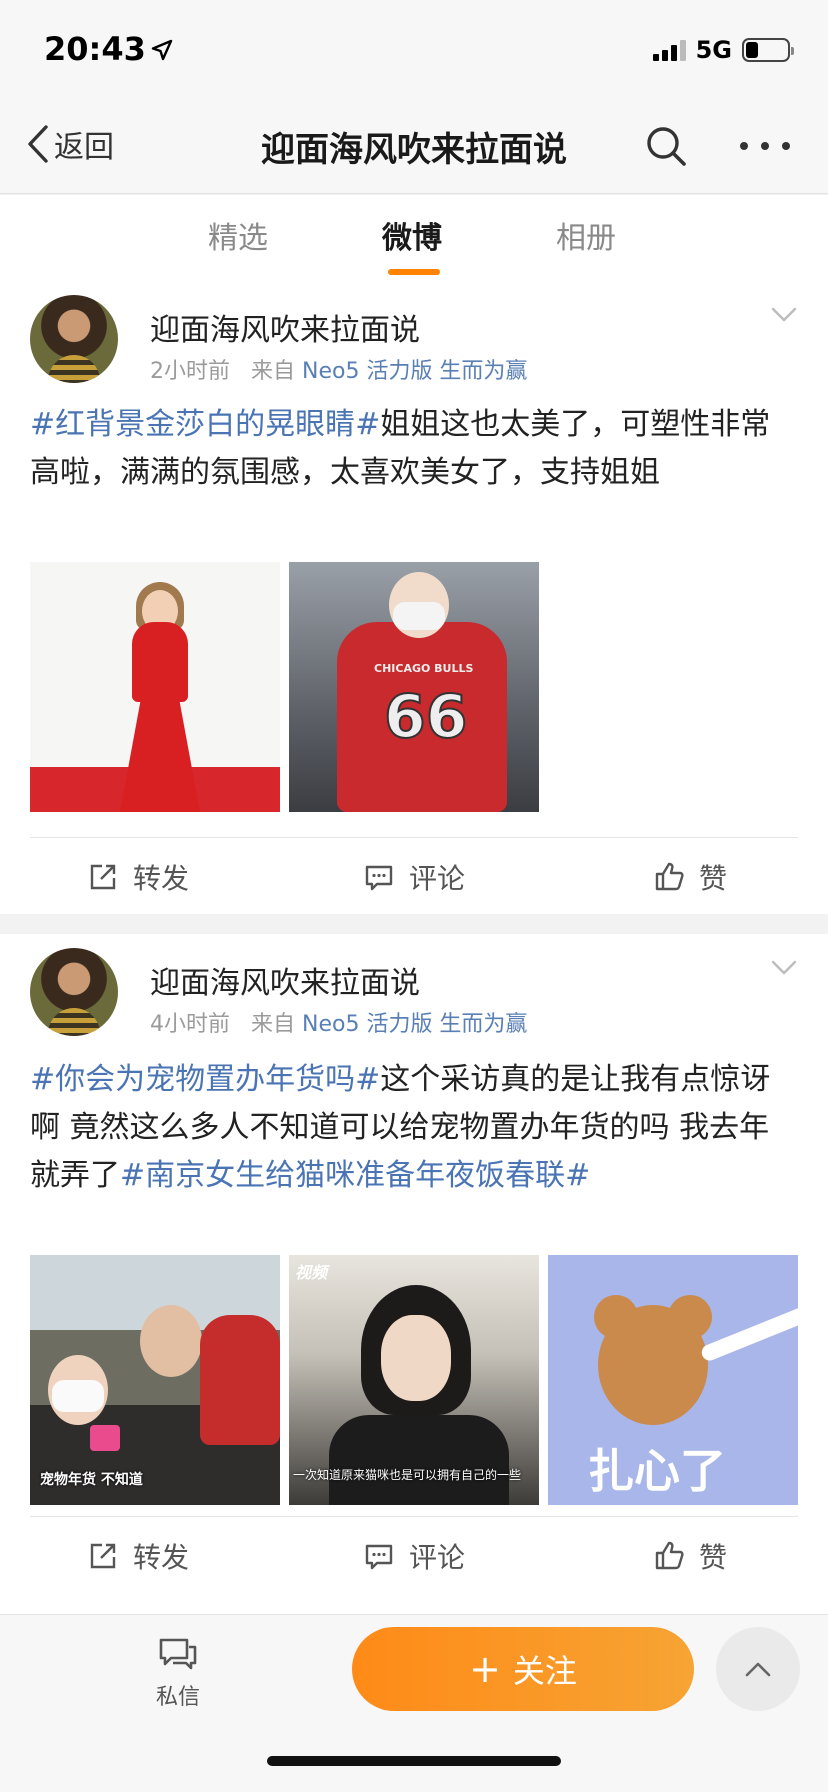 The image size is (828, 1792). What do you see at coordinates (669, 50) in the screenshot?
I see `signal-icon` at bounding box center [669, 50].